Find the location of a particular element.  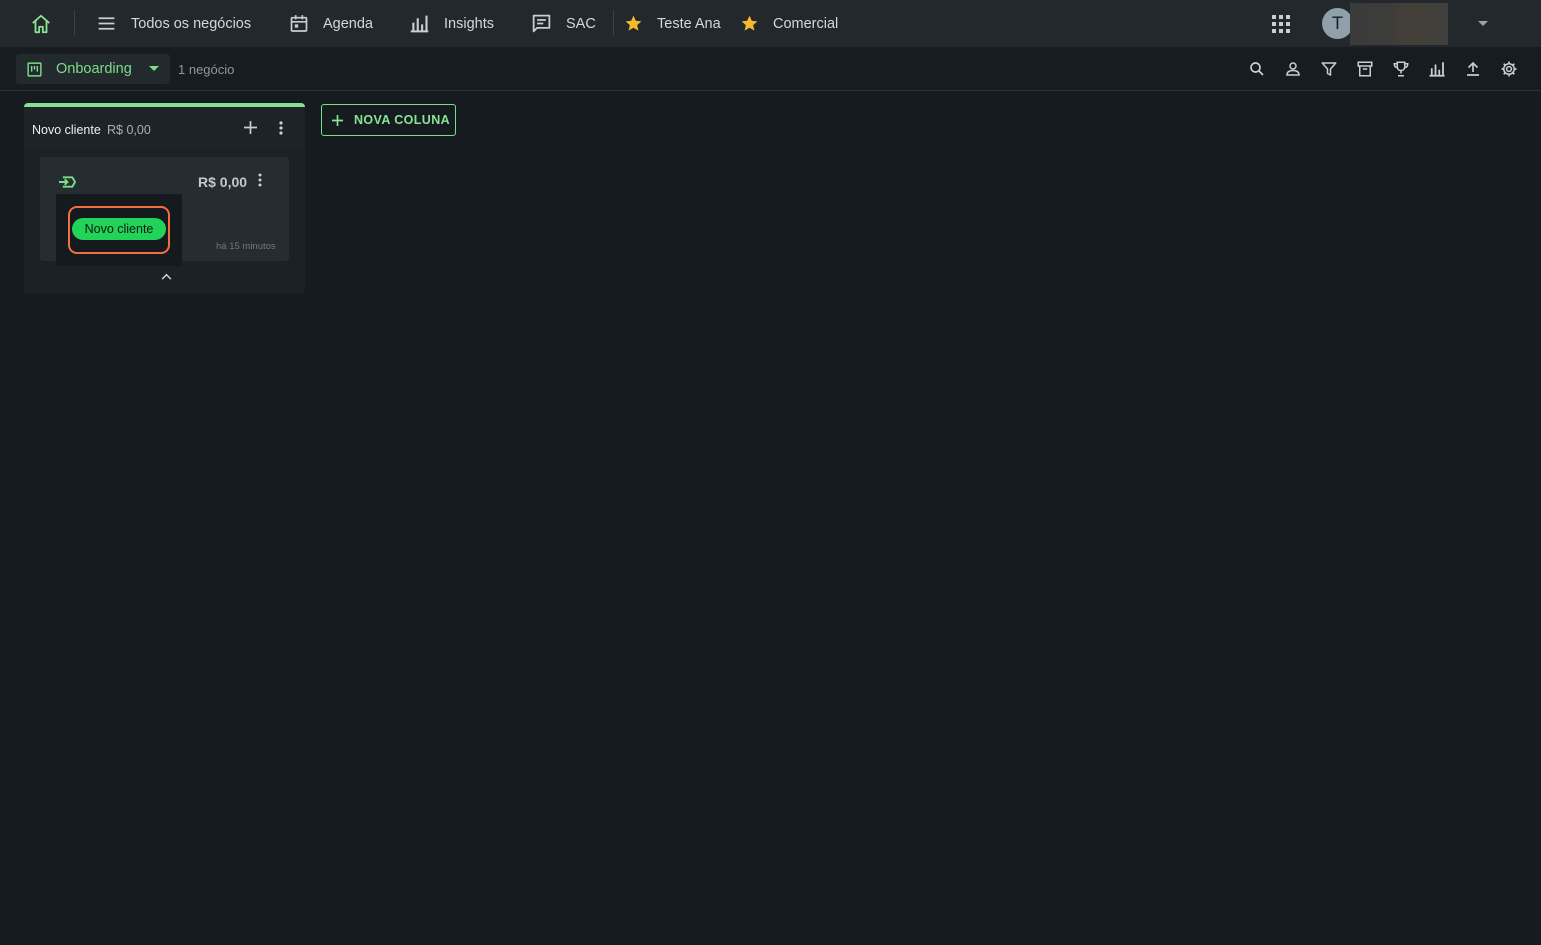

apps-grid-icon is located at coordinates (1281, 23).